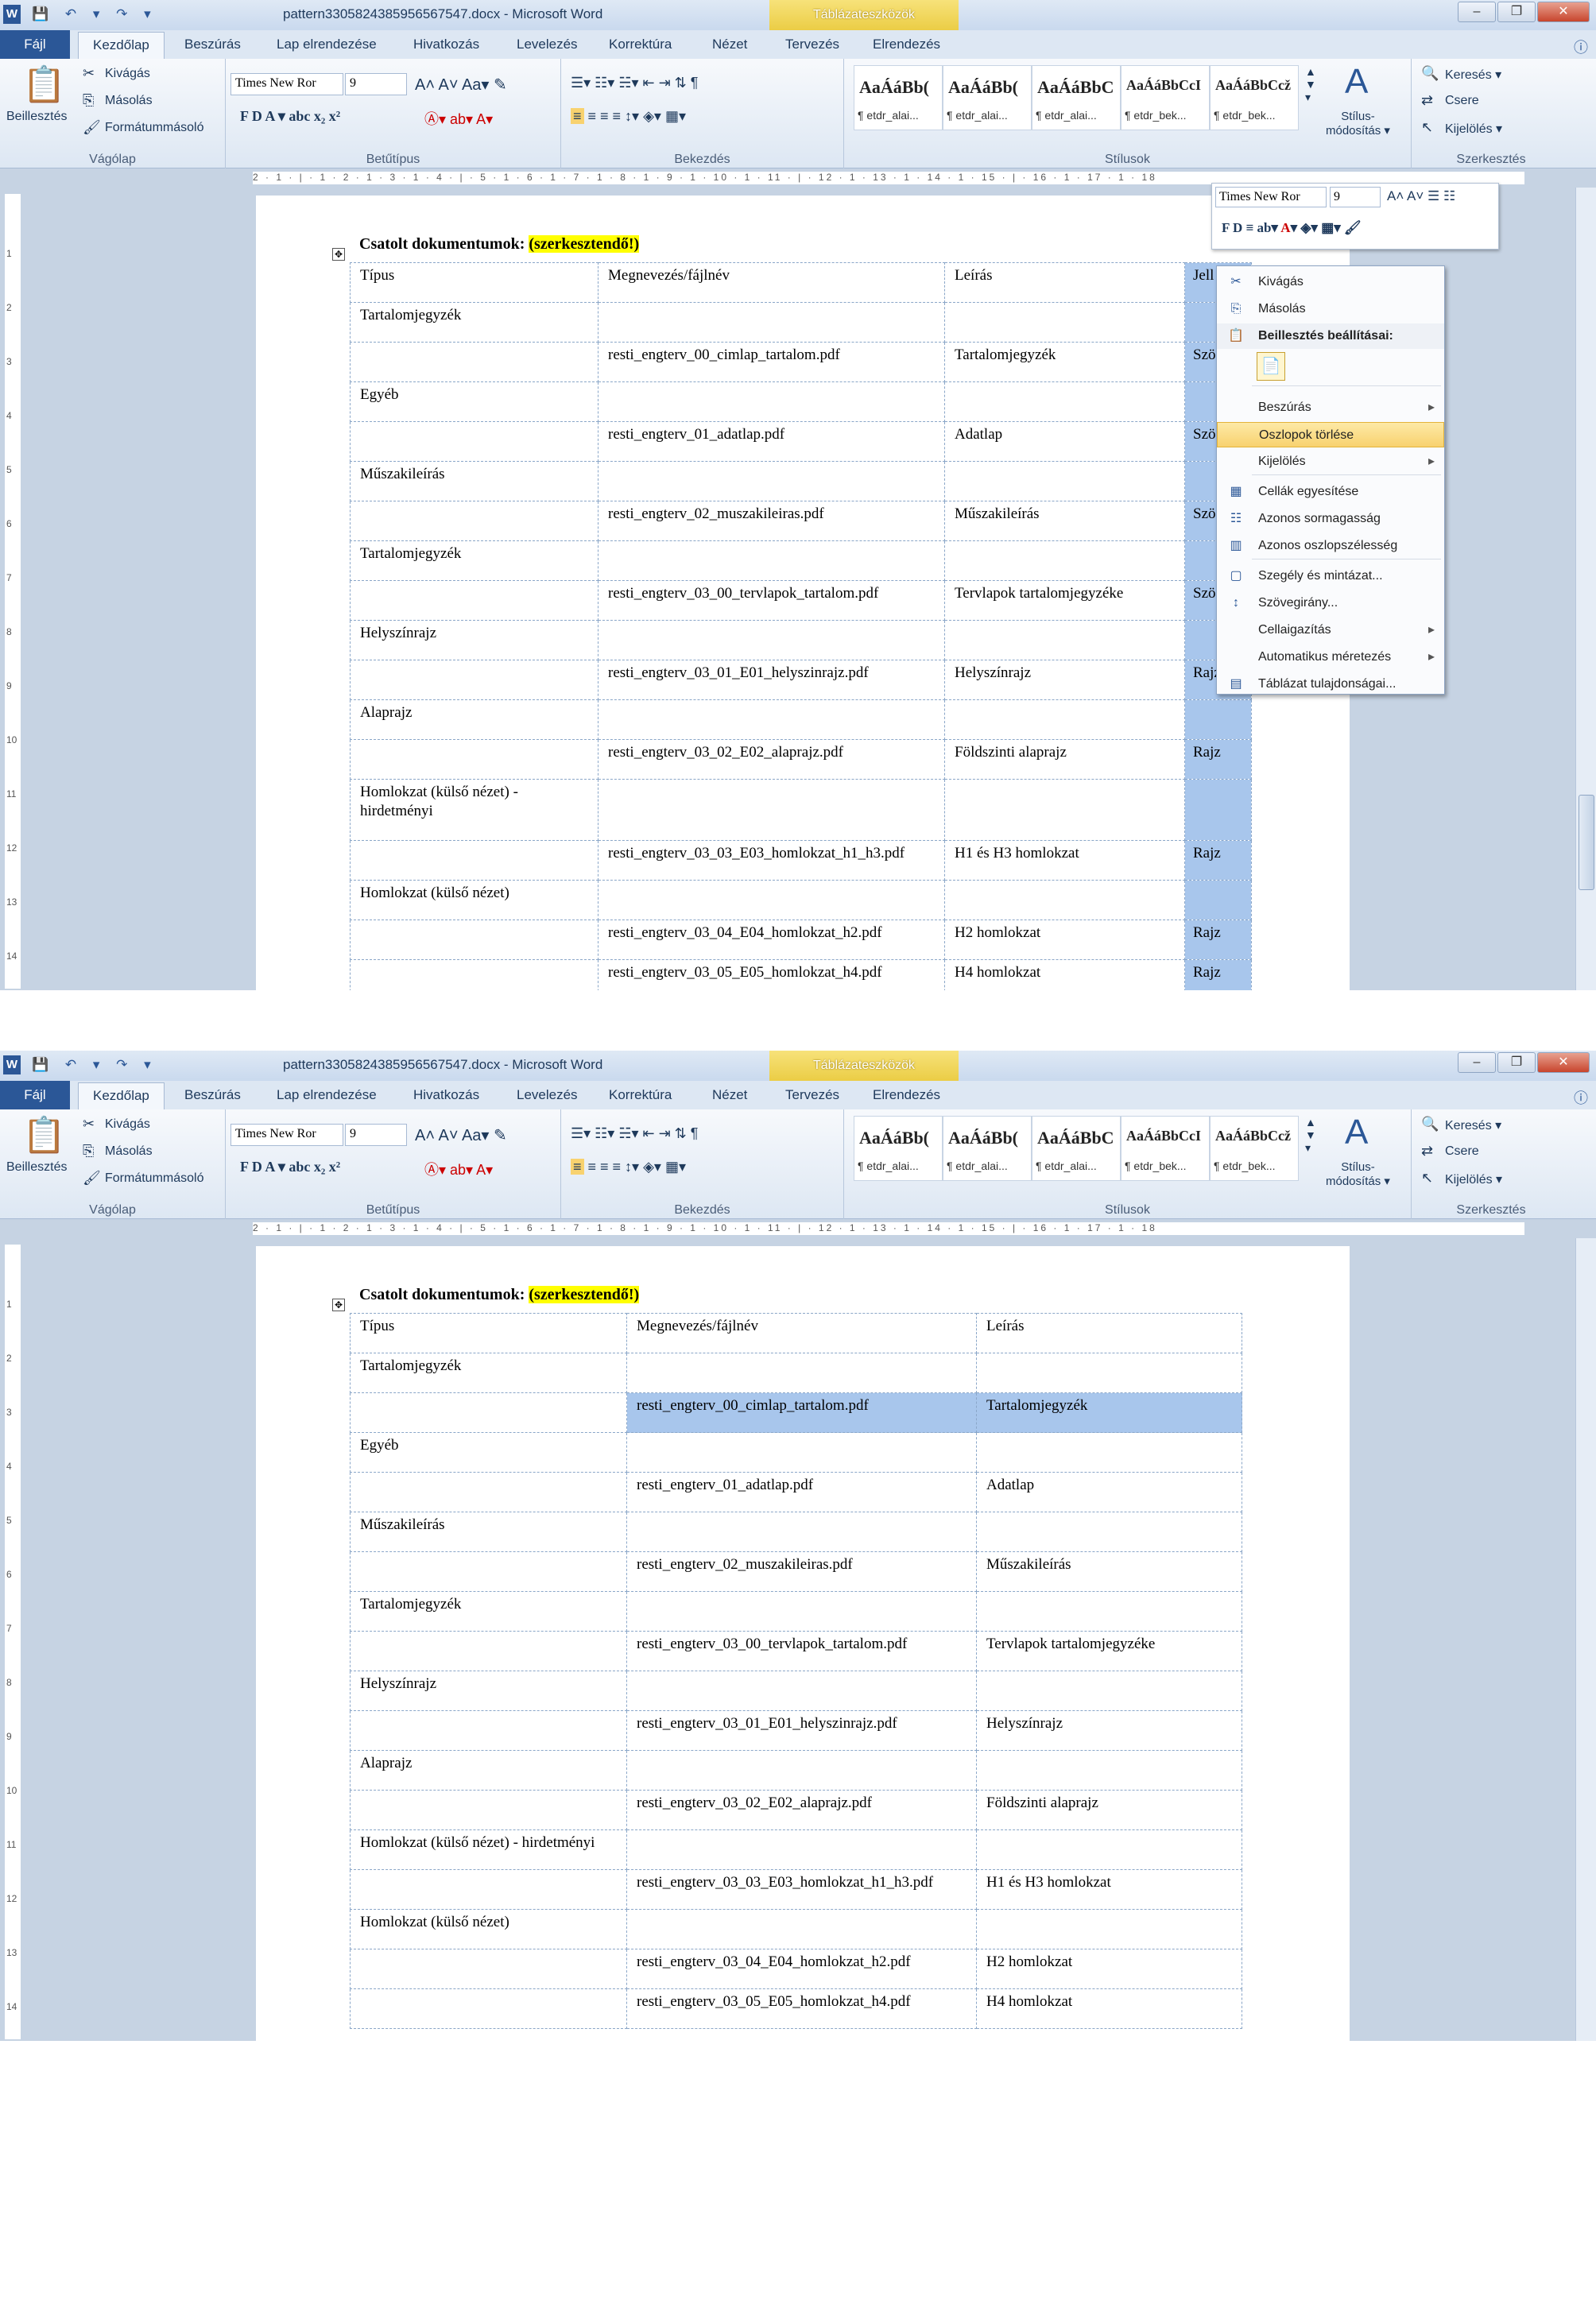 The image size is (1596, 2323). I want to click on change-styles-button: Stílus- módosítás ▾, so click(1358, 123).